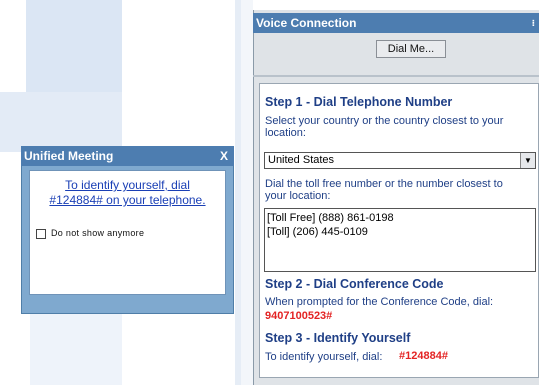  I want to click on country-selected-value: United States, so click(301, 160).